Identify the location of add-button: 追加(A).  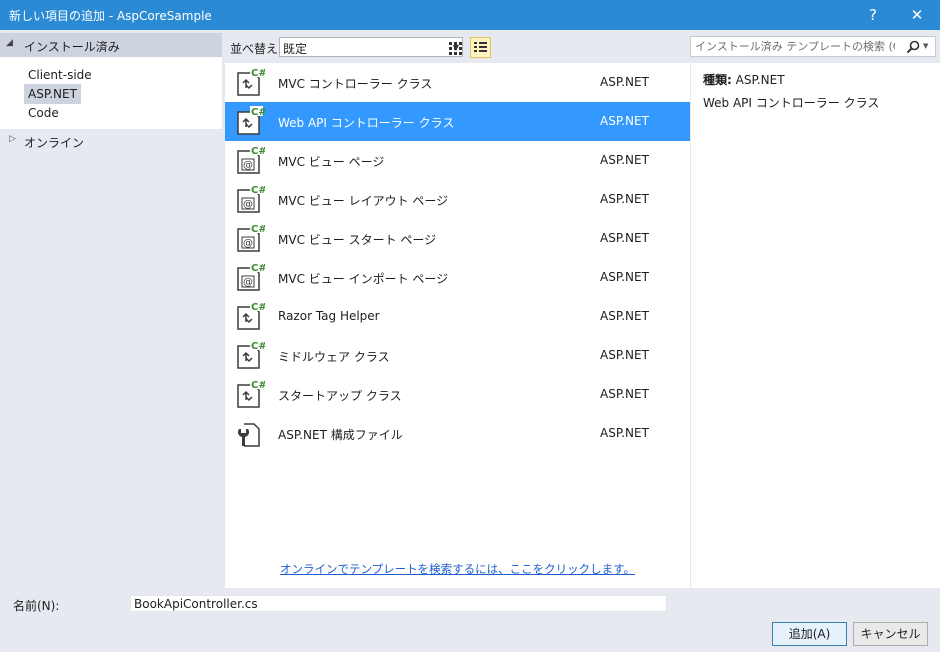
(809, 634).